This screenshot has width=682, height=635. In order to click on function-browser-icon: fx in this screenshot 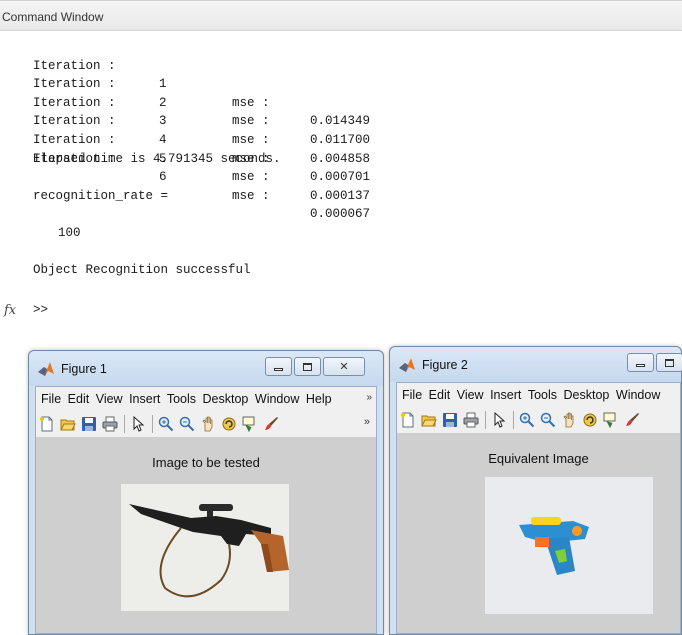, I will do `click(10, 310)`.